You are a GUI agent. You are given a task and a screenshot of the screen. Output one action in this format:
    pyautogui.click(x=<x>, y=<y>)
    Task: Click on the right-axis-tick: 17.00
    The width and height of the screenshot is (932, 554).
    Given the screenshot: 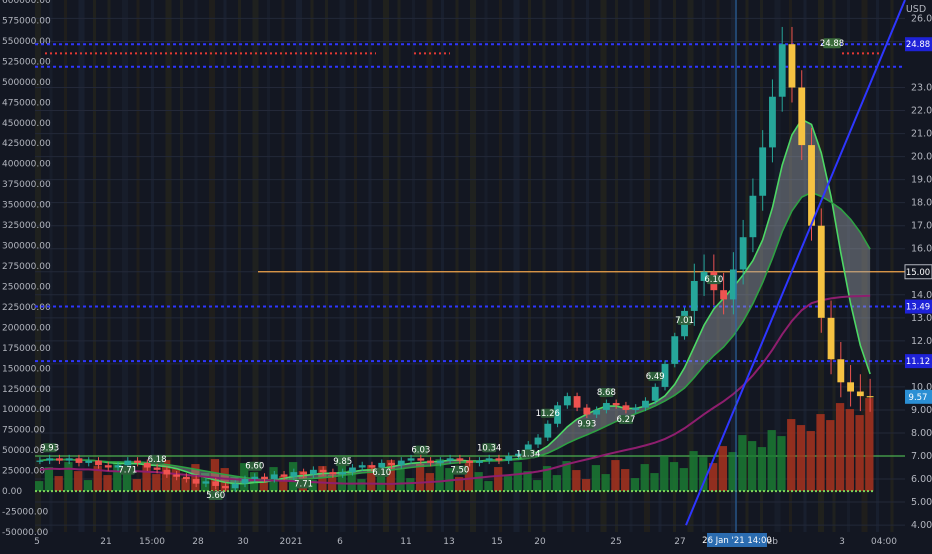 What is the action you would take?
    pyautogui.click(x=921, y=226)
    